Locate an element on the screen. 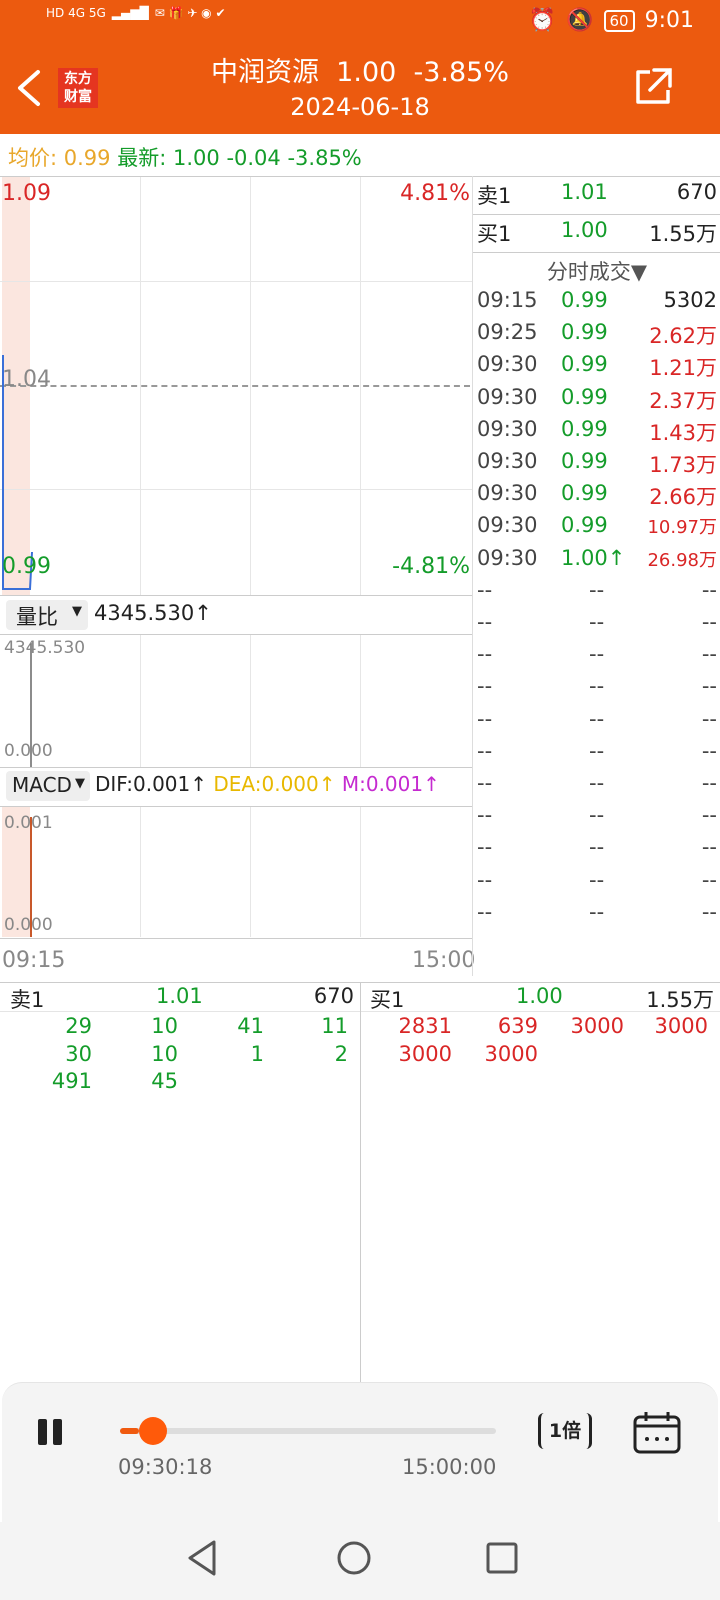 Image resolution: width=720 pixels, height=1600 pixels. nav-home-icon is located at coordinates (354, 1558).